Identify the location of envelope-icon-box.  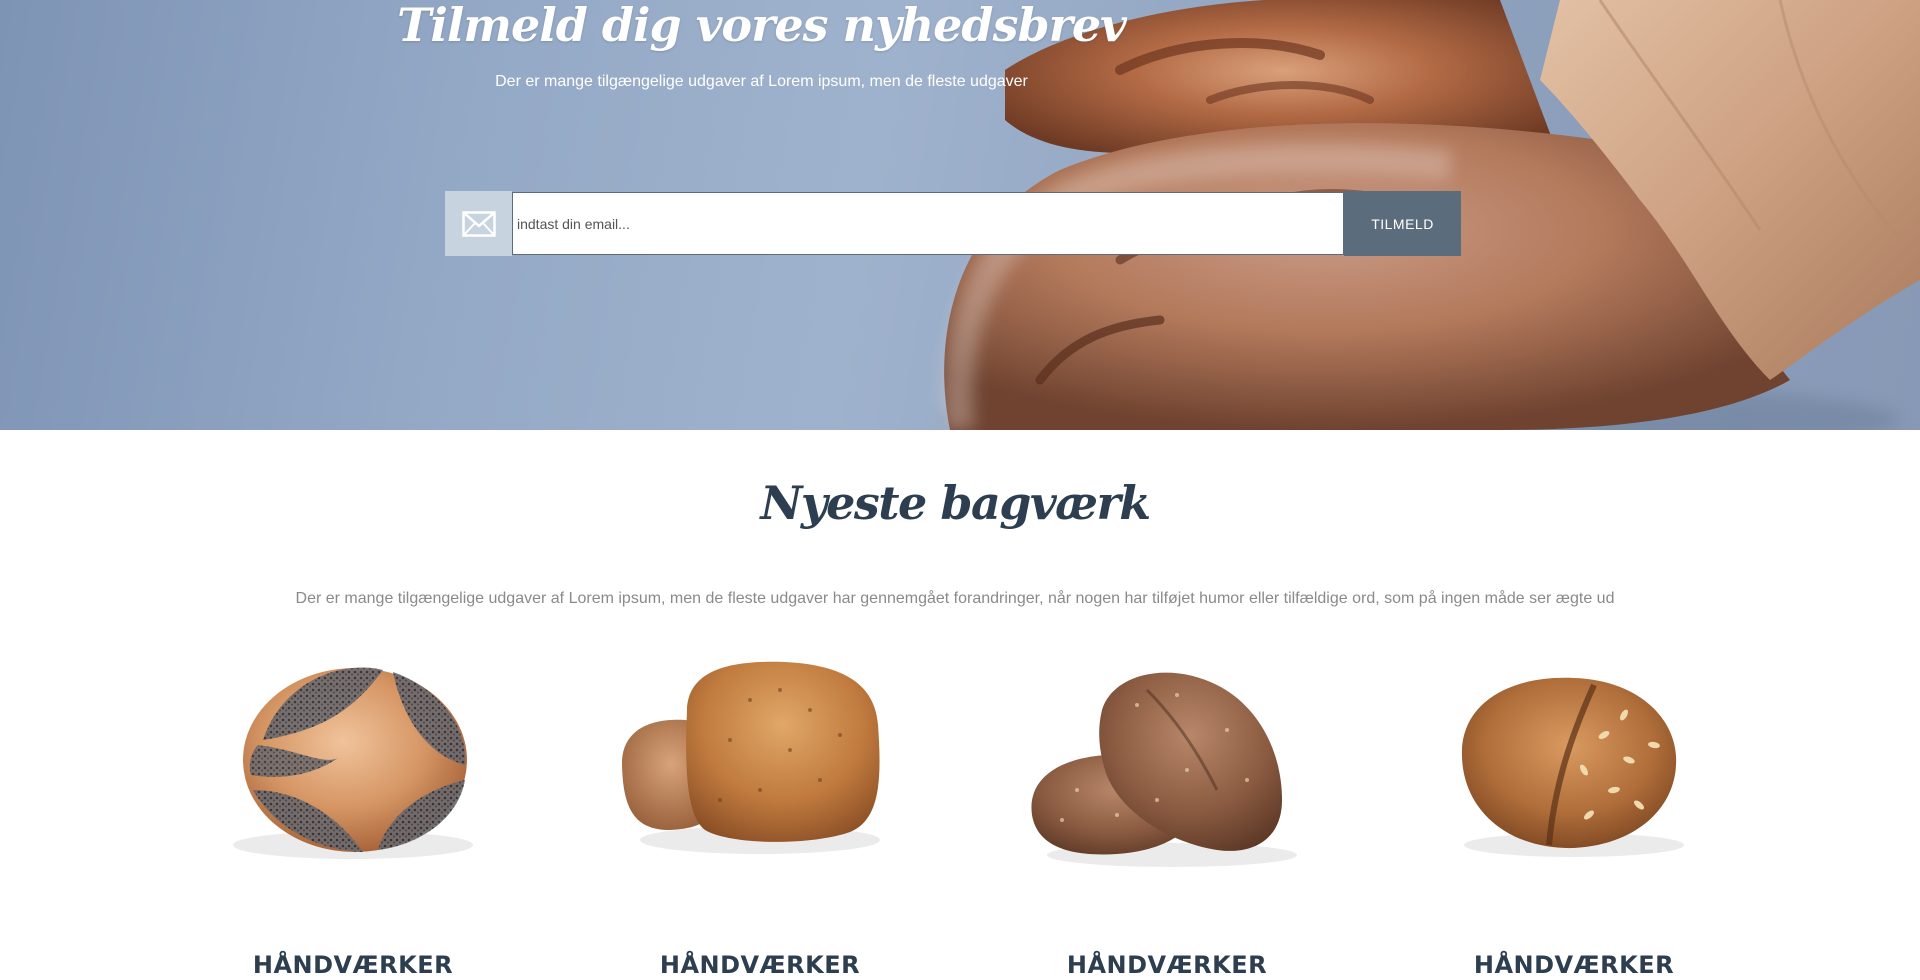
(478, 223).